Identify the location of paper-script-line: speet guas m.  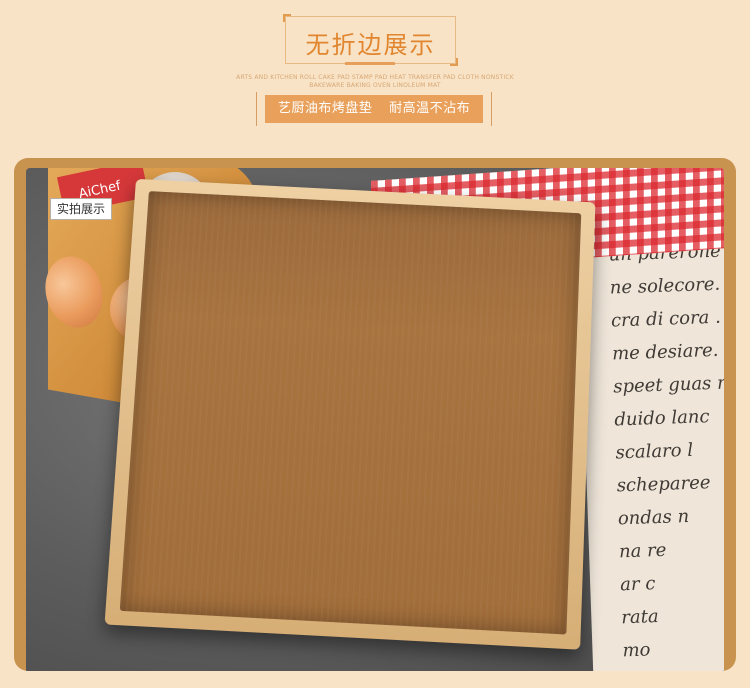
(668, 385).